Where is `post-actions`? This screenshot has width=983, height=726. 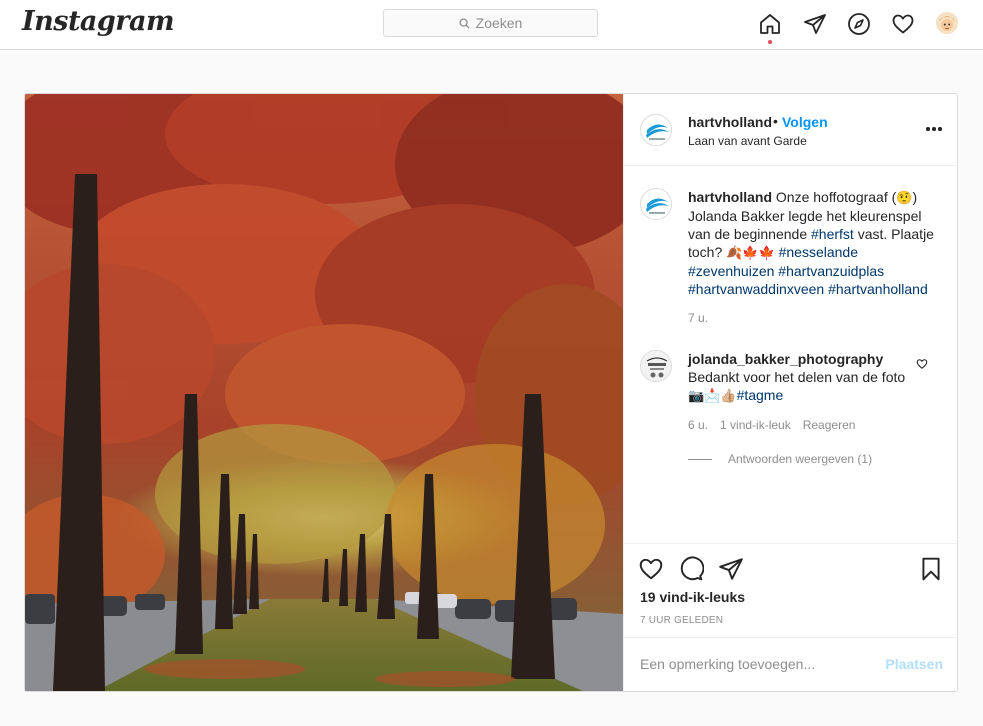
post-actions is located at coordinates (790, 568).